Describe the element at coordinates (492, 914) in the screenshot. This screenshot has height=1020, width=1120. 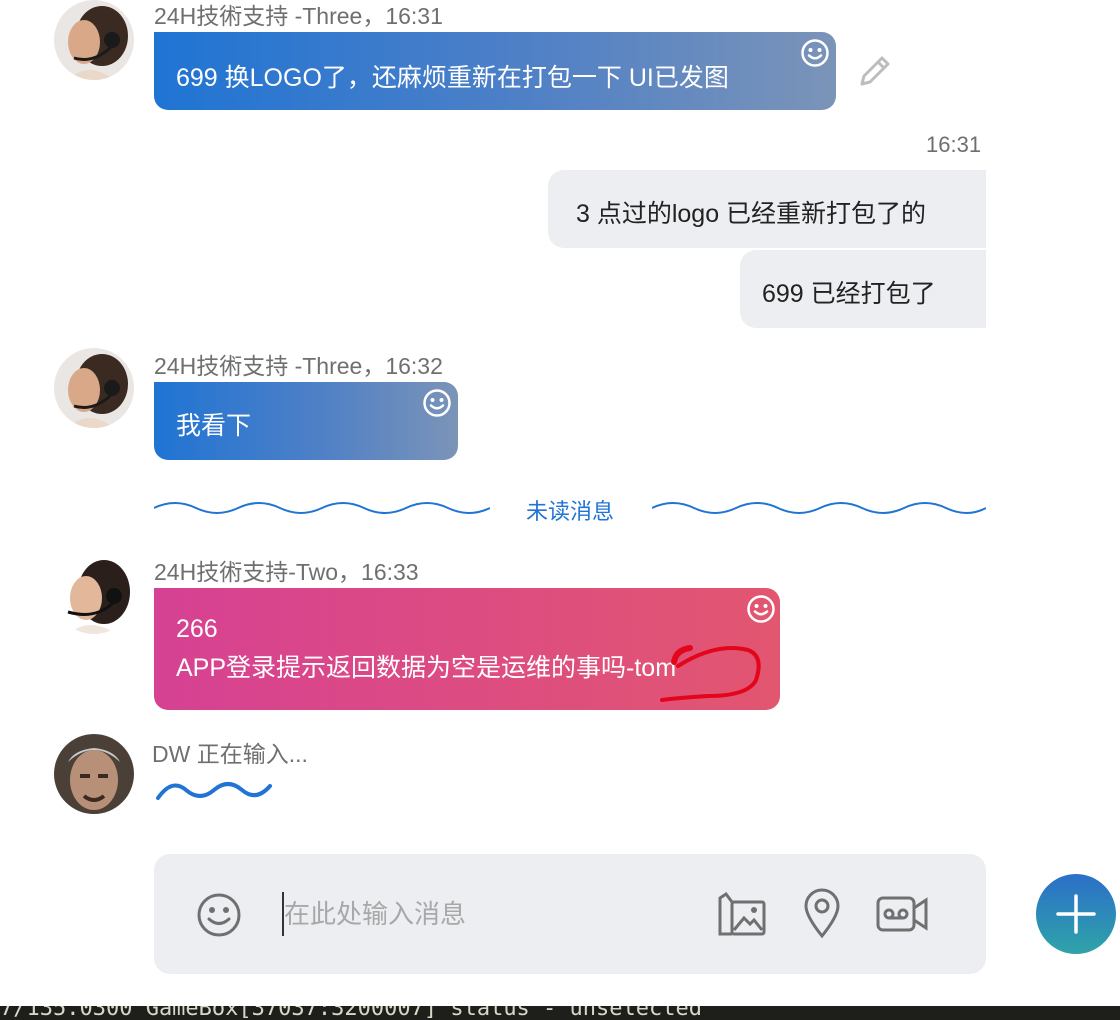
I see `message-input` at that location.